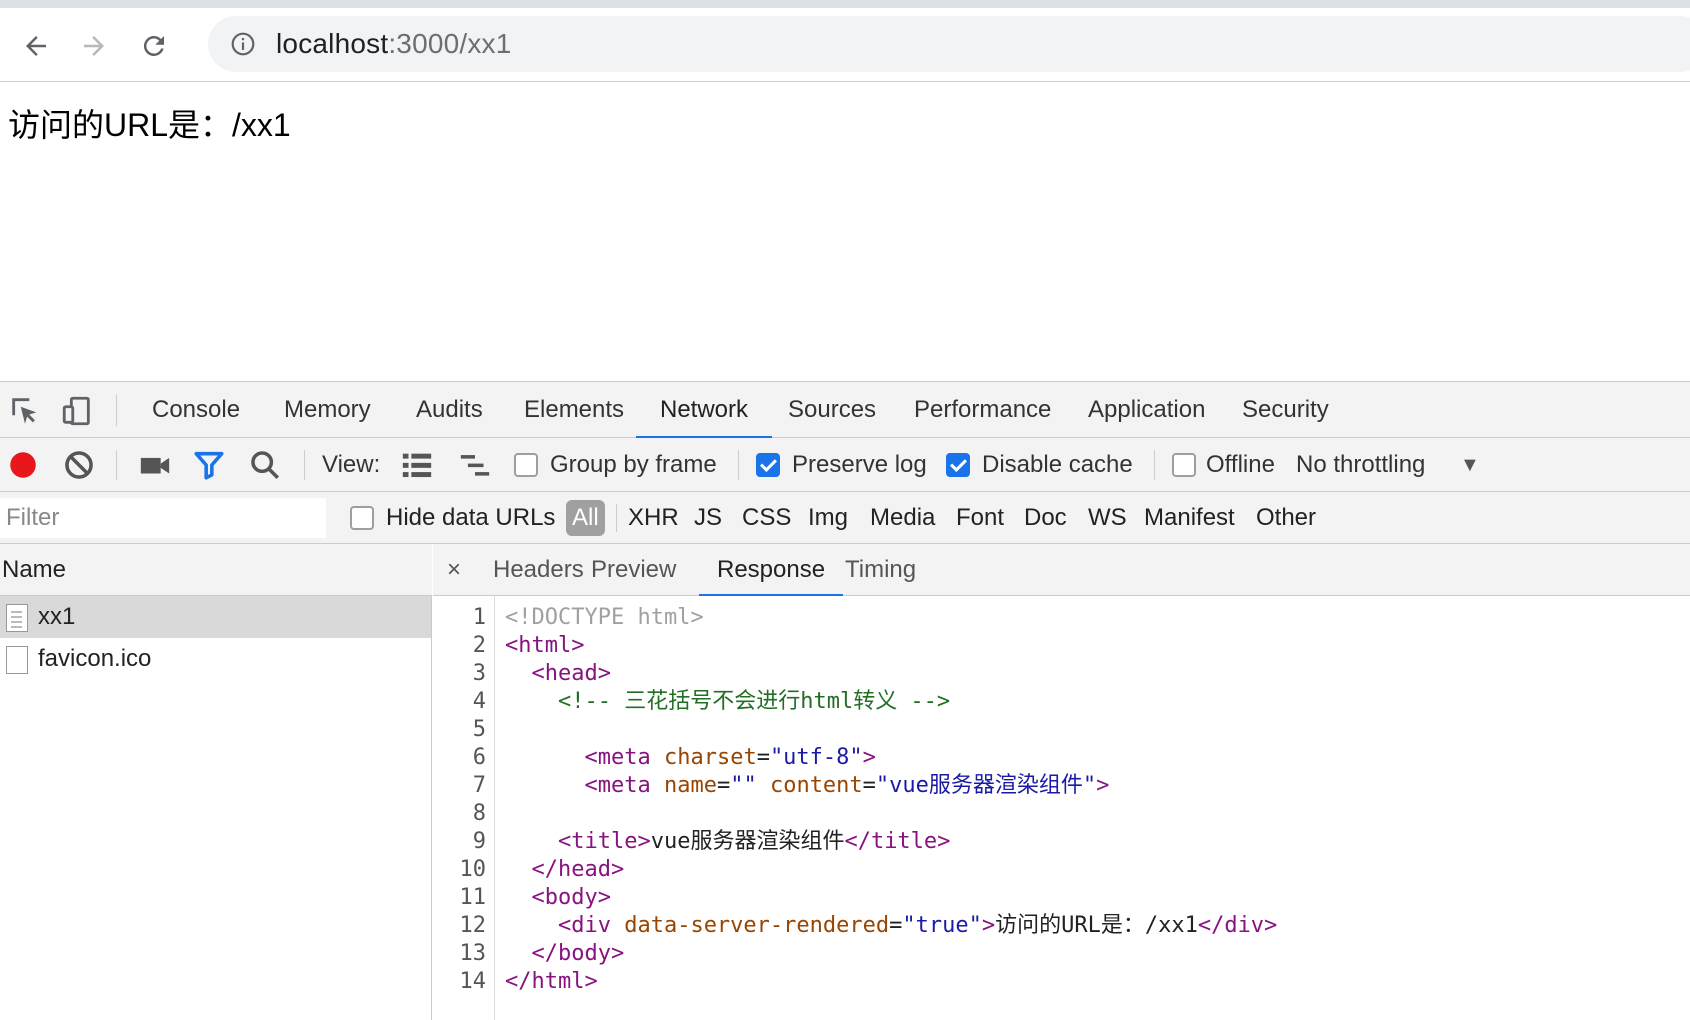 The width and height of the screenshot is (1690, 1020). What do you see at coordinates (1057, 465) in the screenshot?
I see `disable-cache-label: Disable cache` at bounding box center [1057, 465].